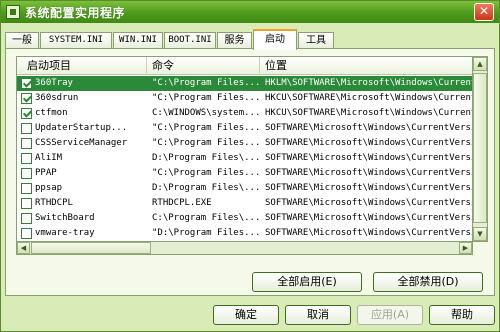 The width and height of the screenshot is (500, 332). What do you see at coordinates (81, 143) in the screenshot?
I see `startup-item-name: CSSServiceManager` at bounding box center [81, 143].